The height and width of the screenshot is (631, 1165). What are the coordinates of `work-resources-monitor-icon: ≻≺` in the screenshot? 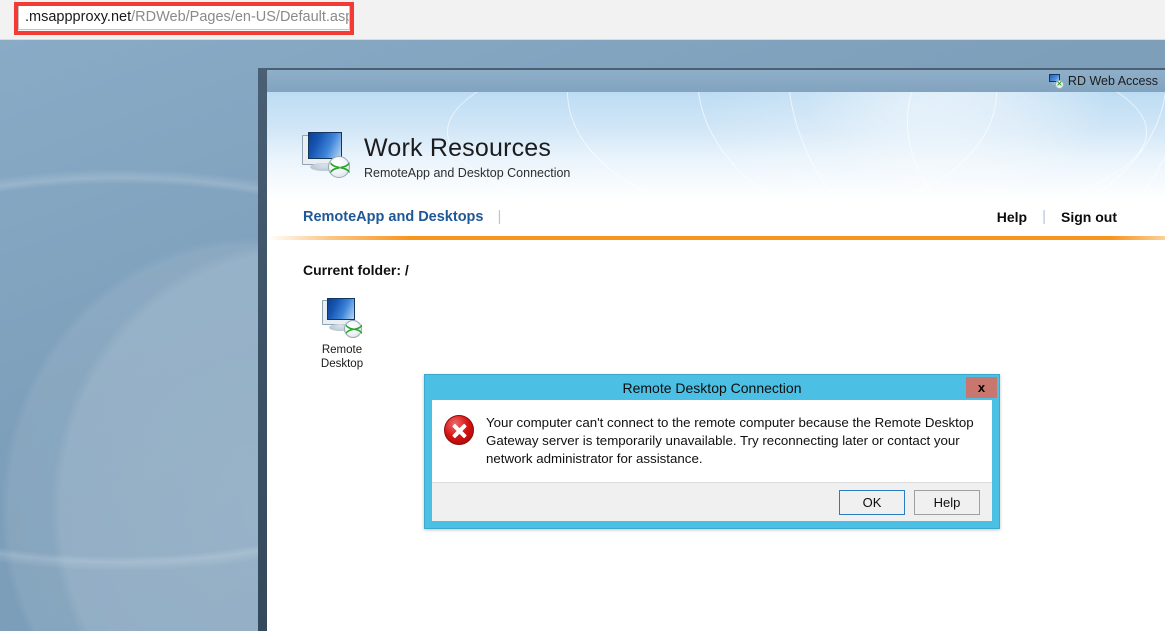 It's located at (326, 155).